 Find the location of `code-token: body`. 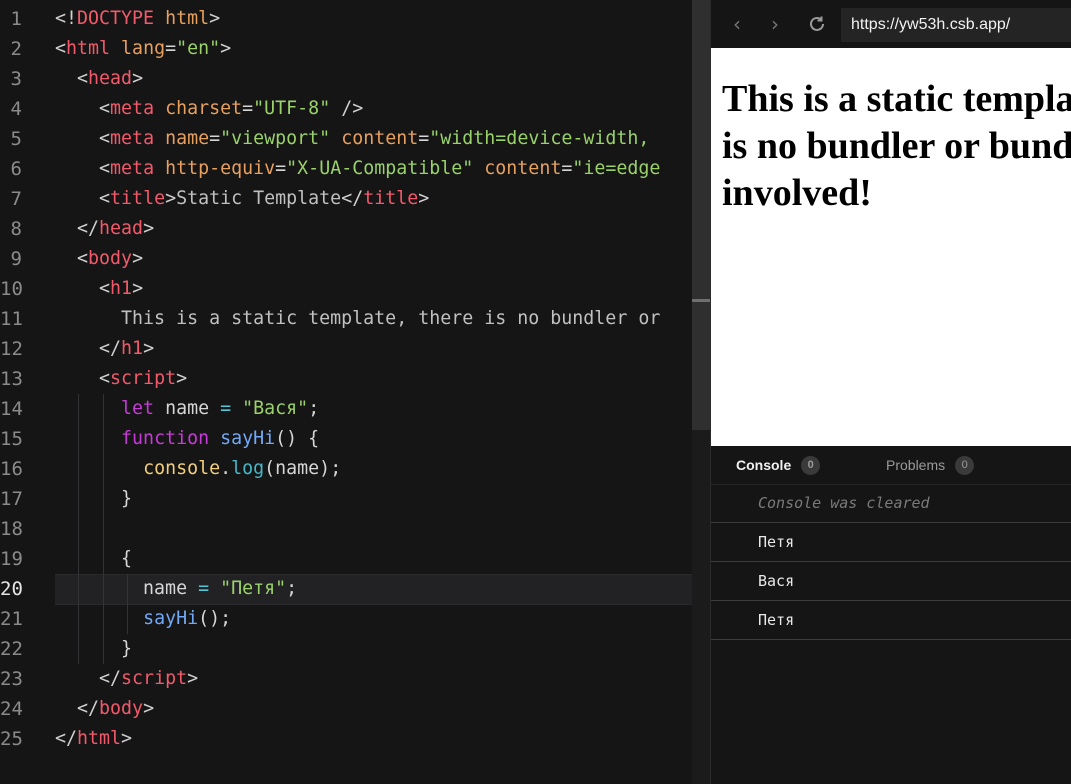

code-token: body is located at coordinates (121, 708).